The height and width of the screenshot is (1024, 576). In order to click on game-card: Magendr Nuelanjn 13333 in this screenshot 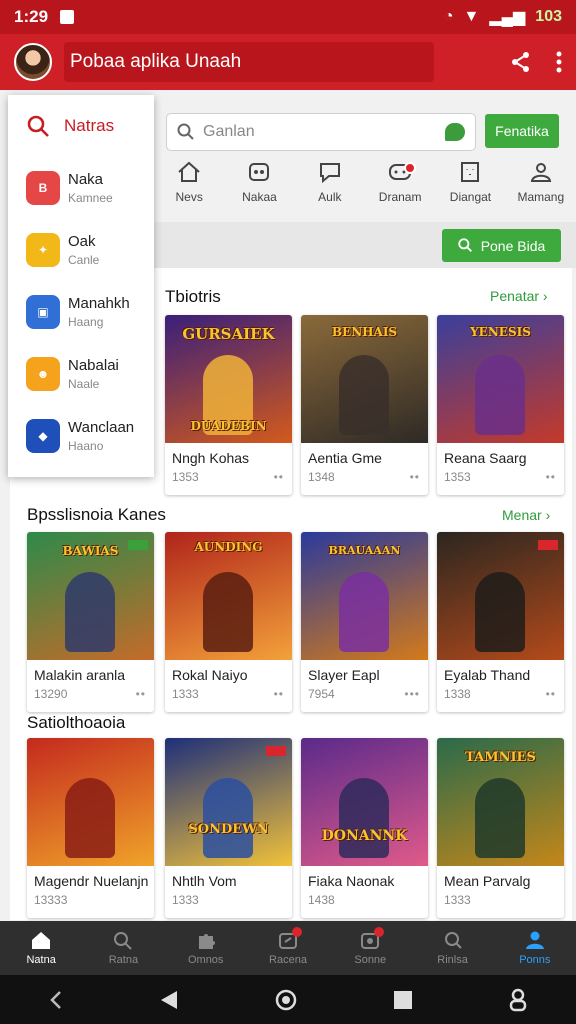, I will do `click(90, 828)`.